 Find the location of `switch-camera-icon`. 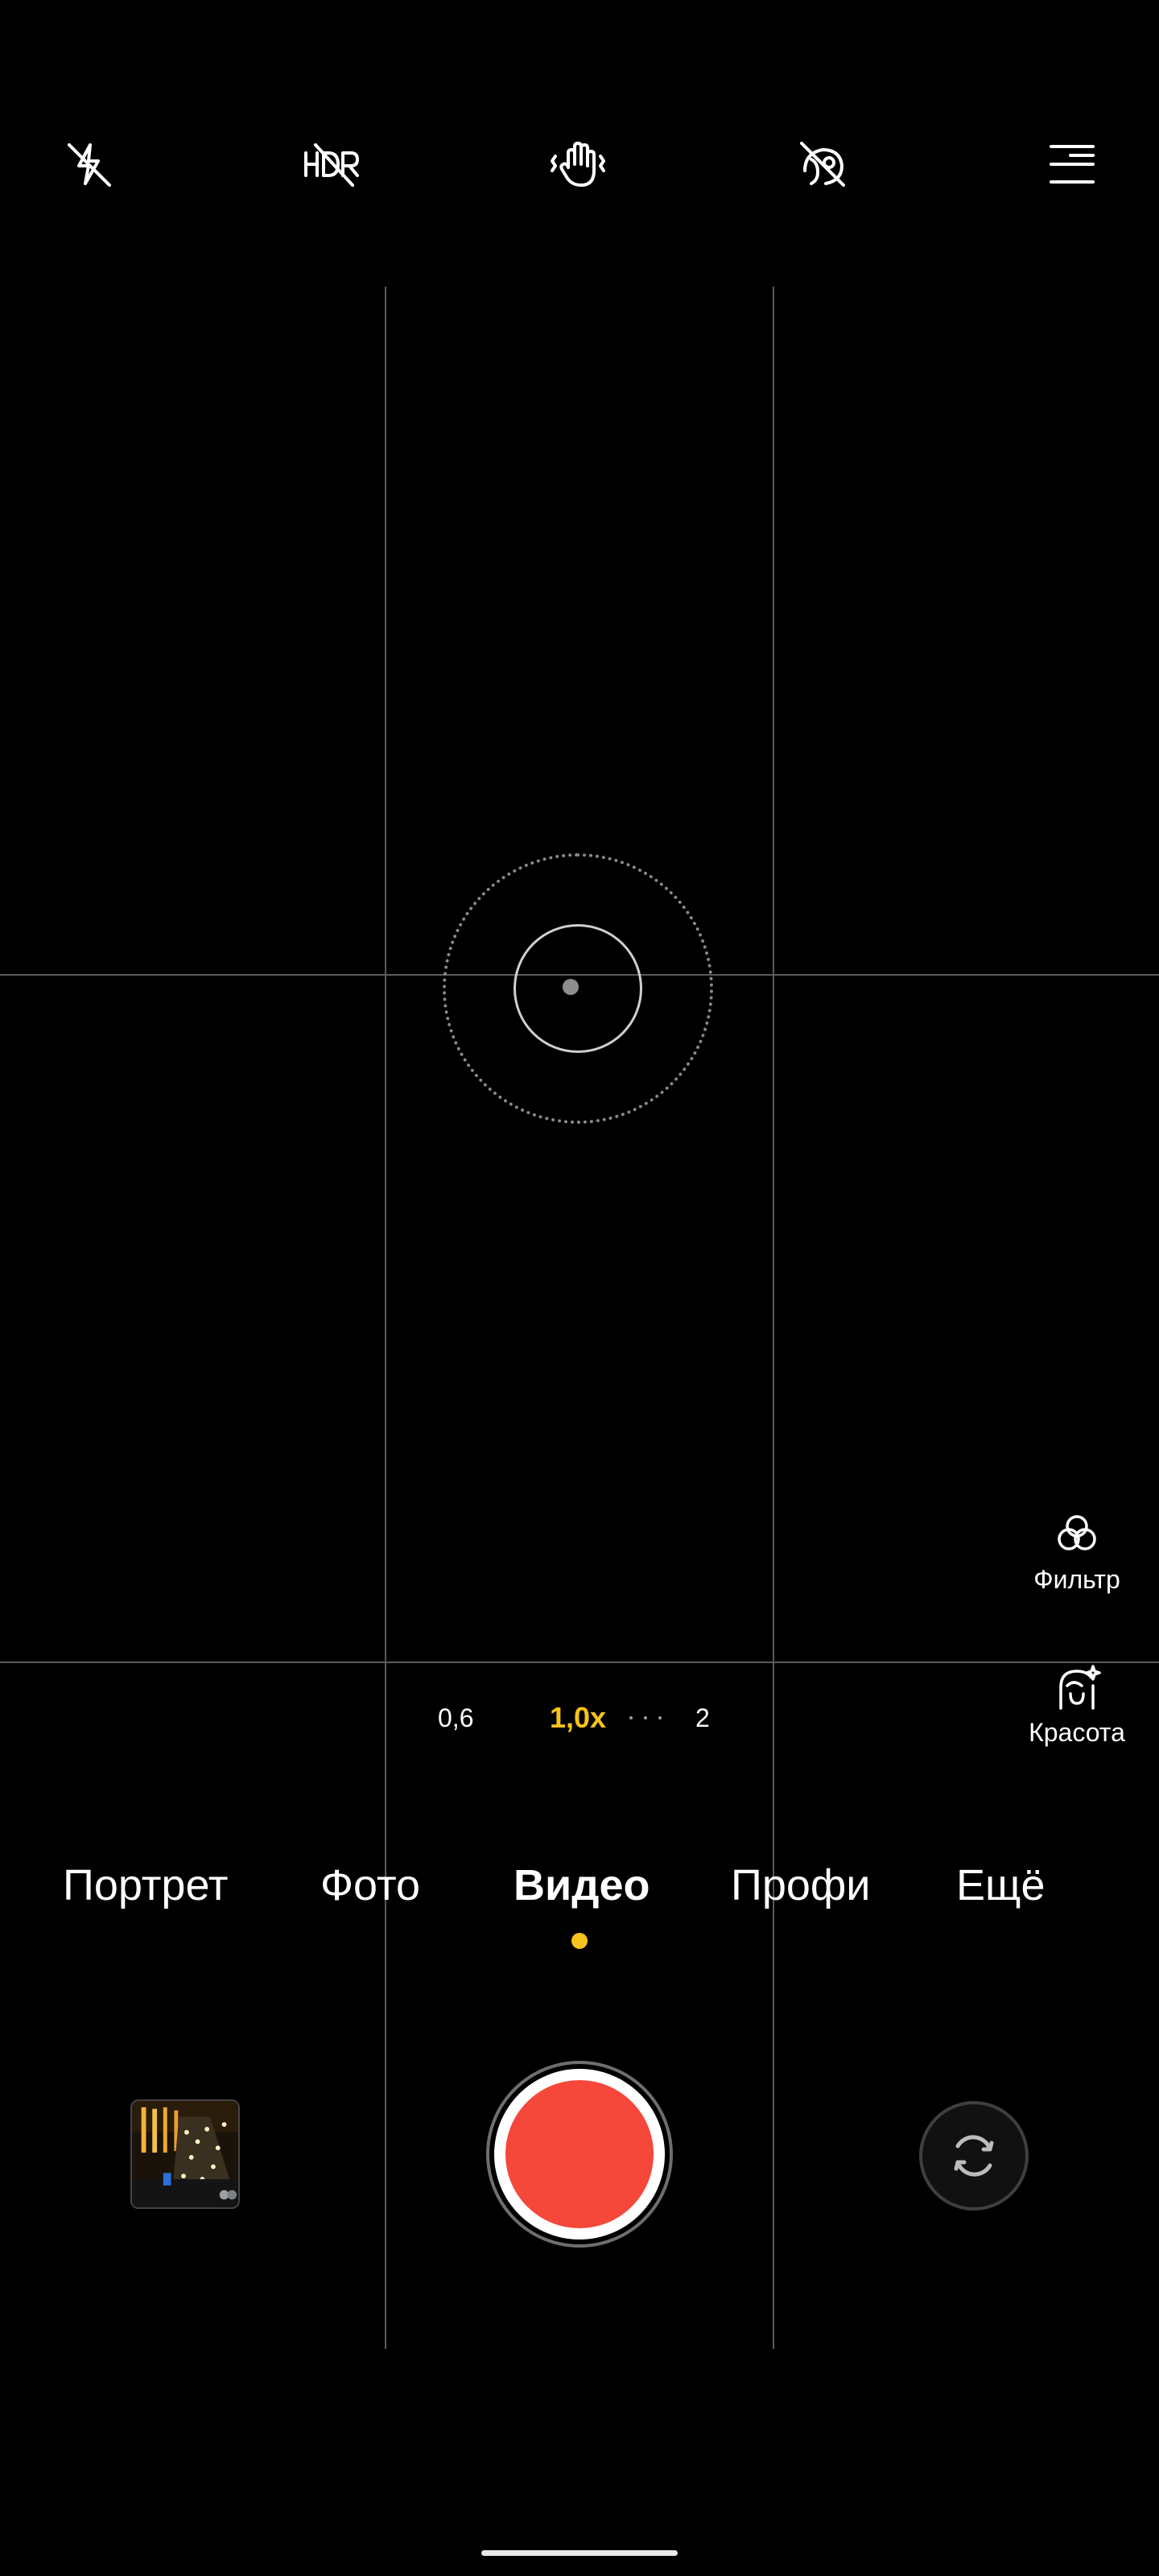

switch-camera-icon is located at coordinates (974, 2156).